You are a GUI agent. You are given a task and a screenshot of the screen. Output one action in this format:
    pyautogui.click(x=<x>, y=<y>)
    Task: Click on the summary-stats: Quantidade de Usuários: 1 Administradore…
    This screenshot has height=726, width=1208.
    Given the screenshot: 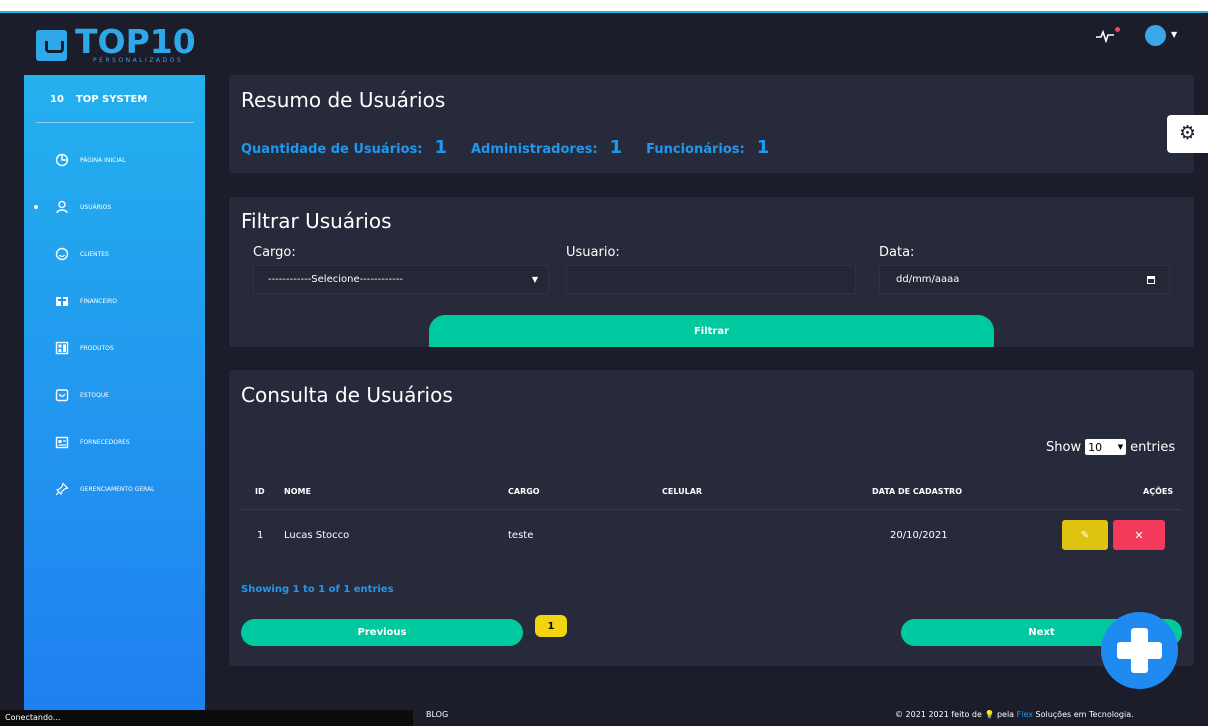 What is the action you would take?
    pyautogui.click(x=517, y=147)
    